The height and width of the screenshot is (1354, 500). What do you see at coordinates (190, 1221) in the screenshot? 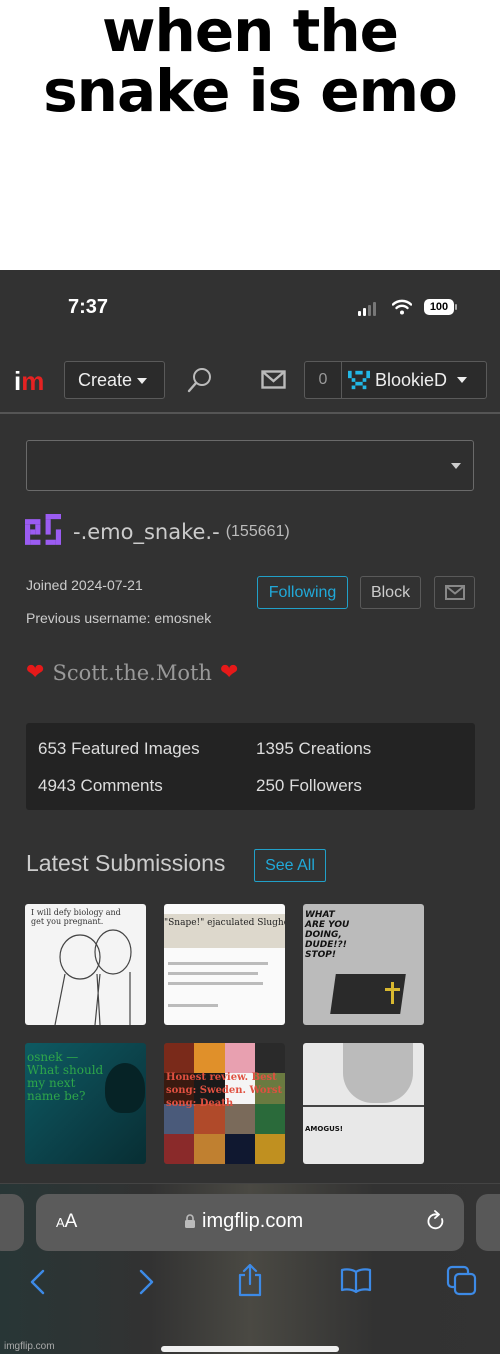
I see `lock-icon` at bounding box center [190, 1221].